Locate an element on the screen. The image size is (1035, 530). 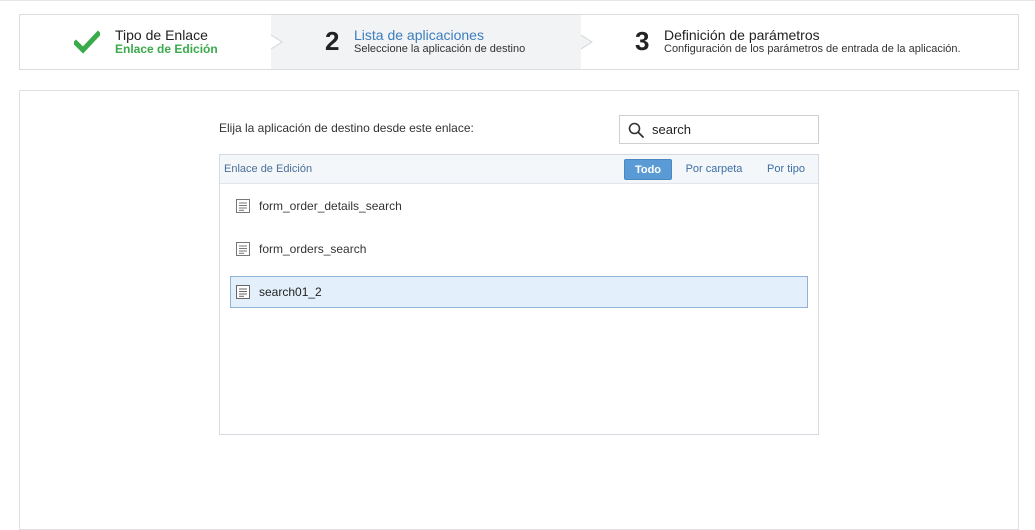
wizard-step-number: 2 is located at coordinates (332, 41).